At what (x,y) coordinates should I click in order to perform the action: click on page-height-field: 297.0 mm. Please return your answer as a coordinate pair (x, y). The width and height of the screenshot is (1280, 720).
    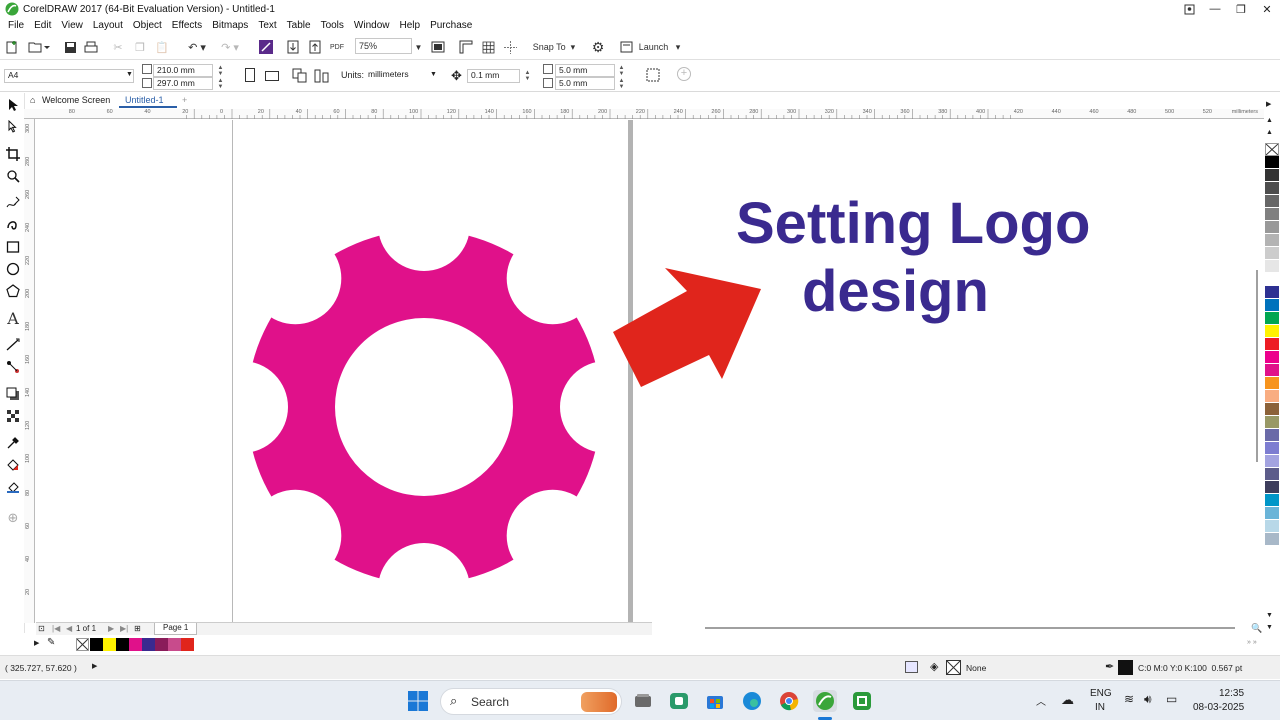
    Looking at the image, I should click on (183, 83).